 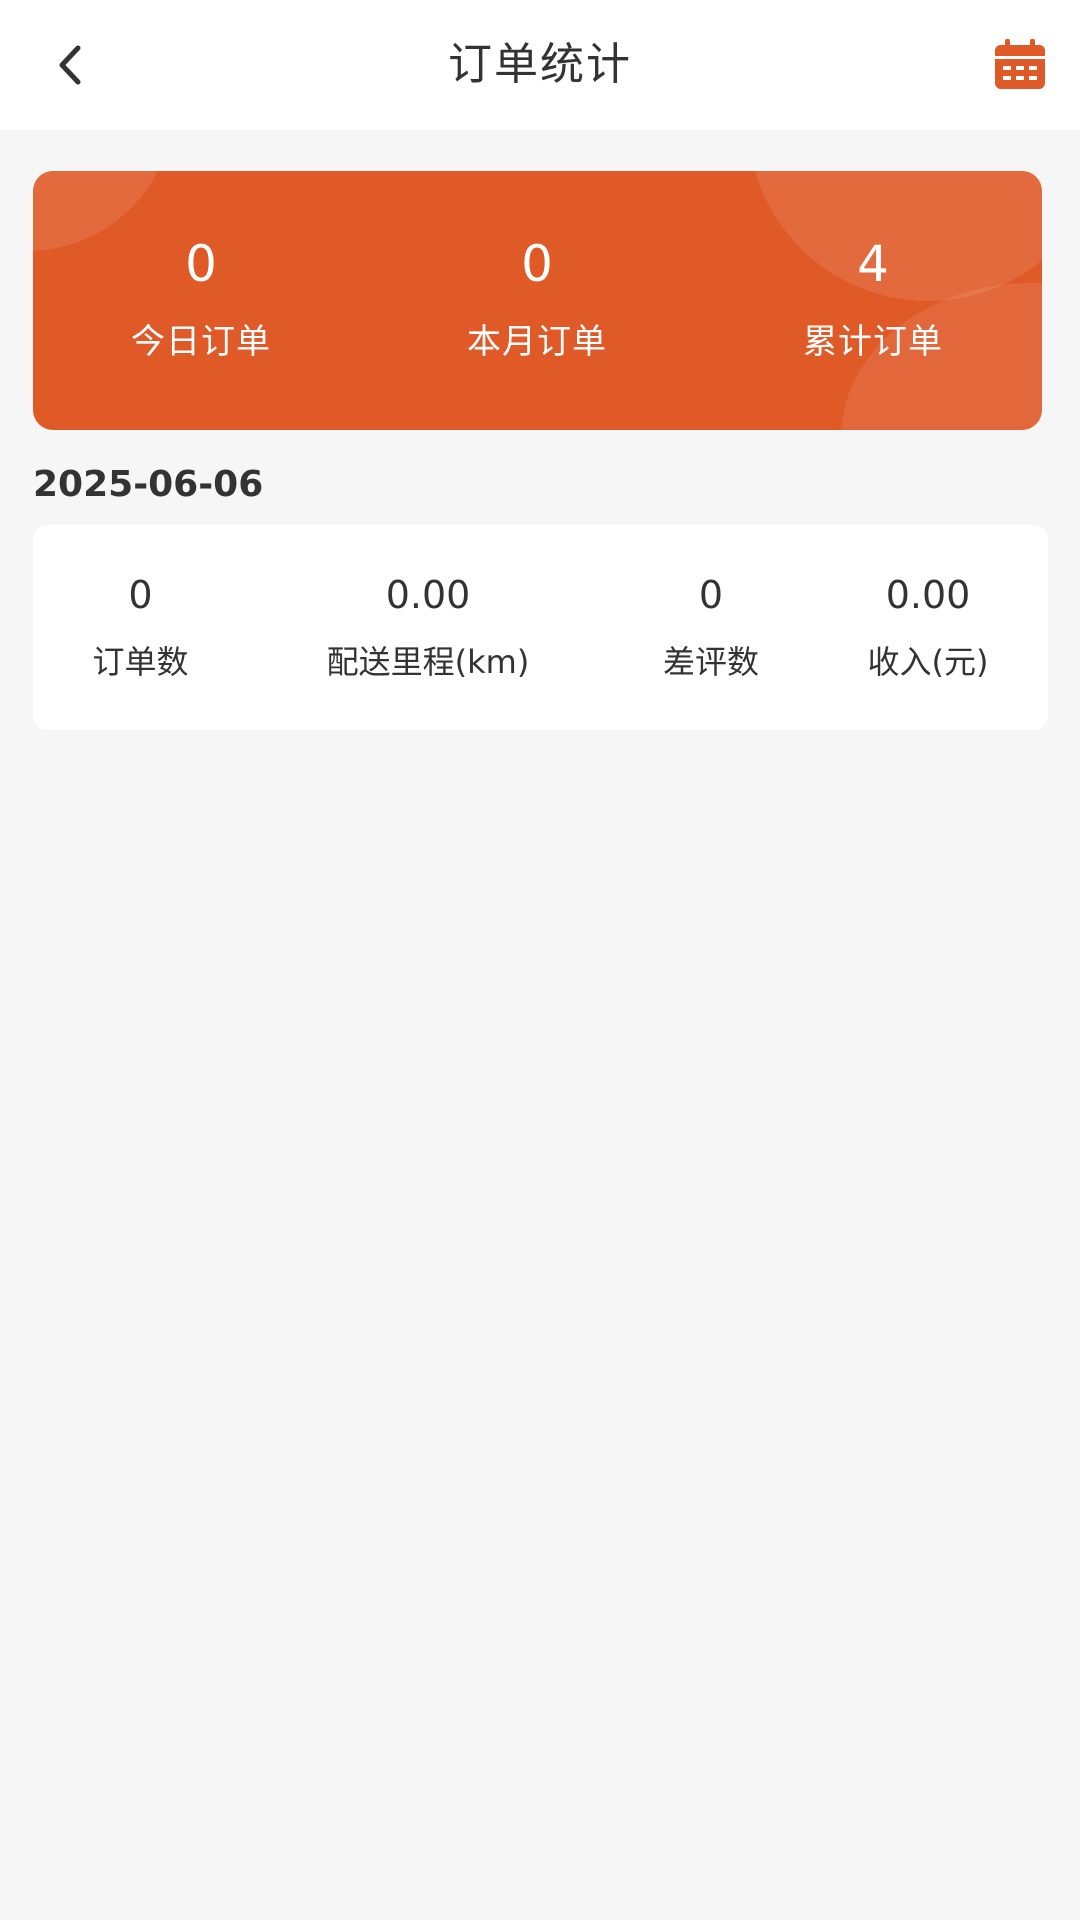 I want to click on daily-stats-card: 0 订单数 0.00 配送里程(km) 0 差评数 0.00 收入(元), so click(x=540, y=627).